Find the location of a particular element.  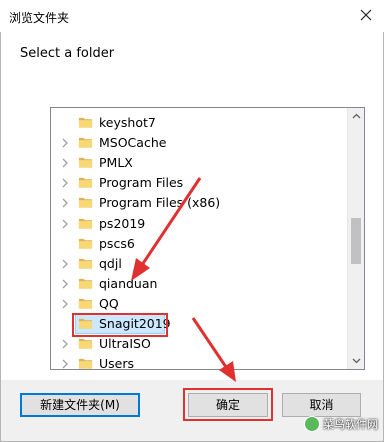

scroll-up-button is located at coordinates (356, 116).